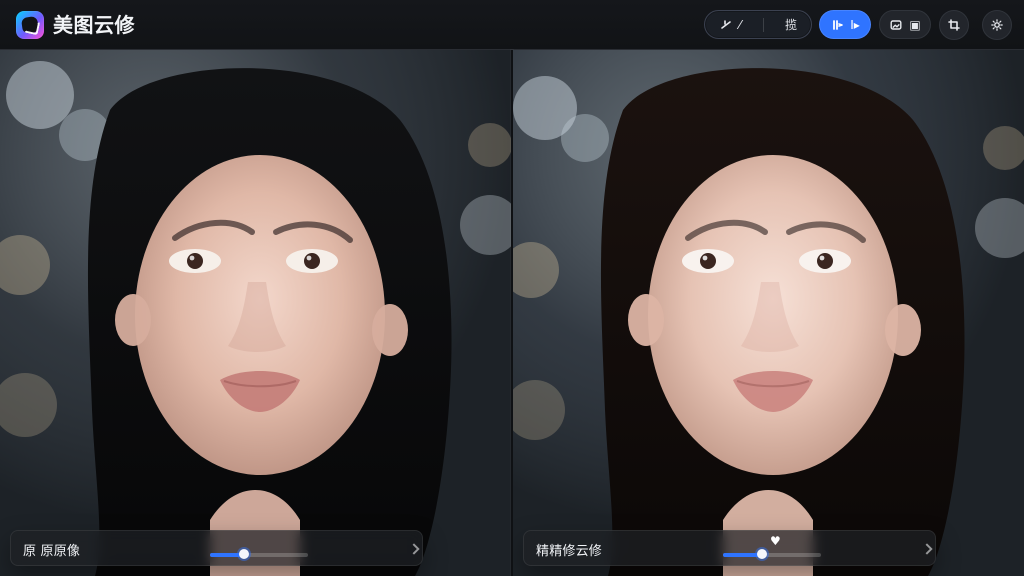 Image resolution: width=1024 pixels, height=576 pixels. I want to click on app-logo-icon, so click(30, 25).